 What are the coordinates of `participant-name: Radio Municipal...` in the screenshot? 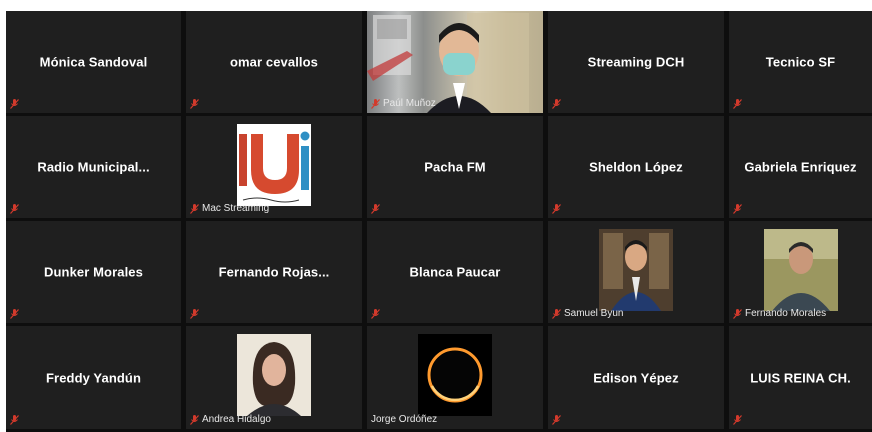 It's located at (93, 167).